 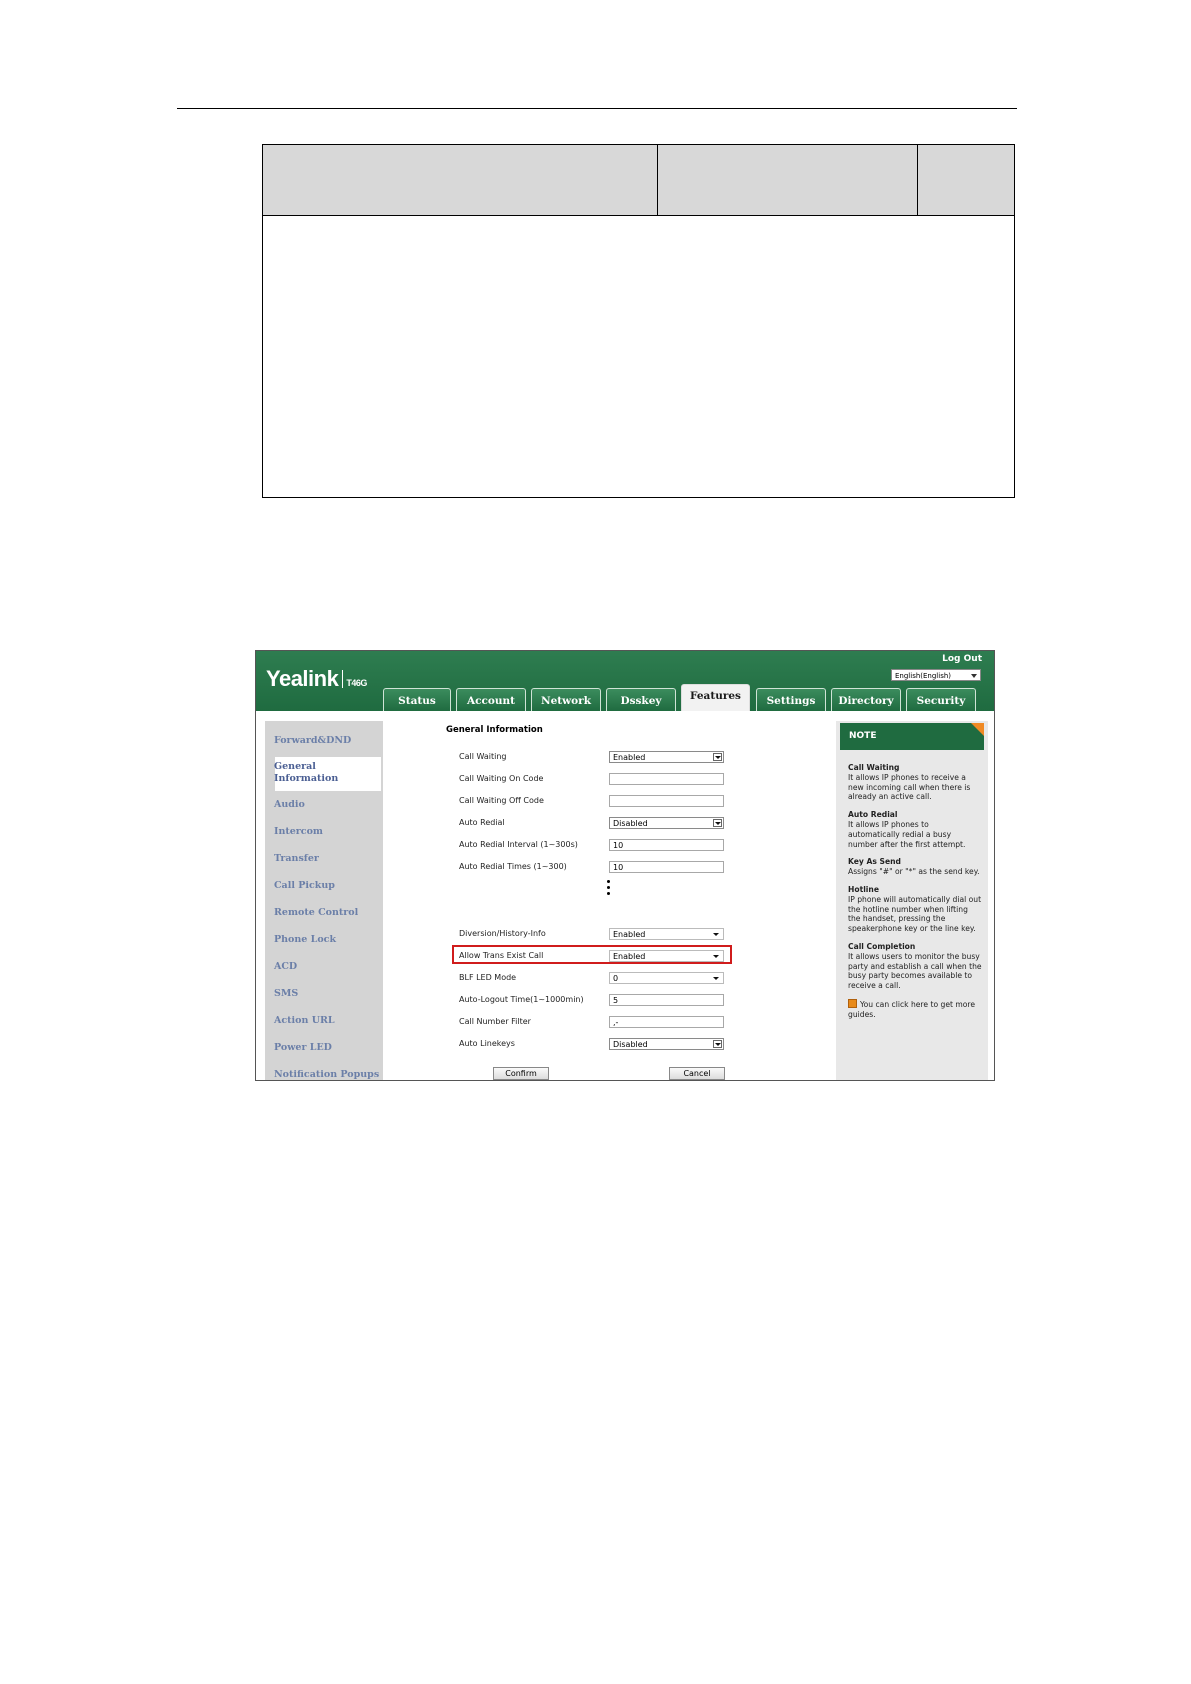 What do you see at coordinates (483, 756) in the screenshot?
I see `field-label: Call Waiting` at bounding box center [483, 756].